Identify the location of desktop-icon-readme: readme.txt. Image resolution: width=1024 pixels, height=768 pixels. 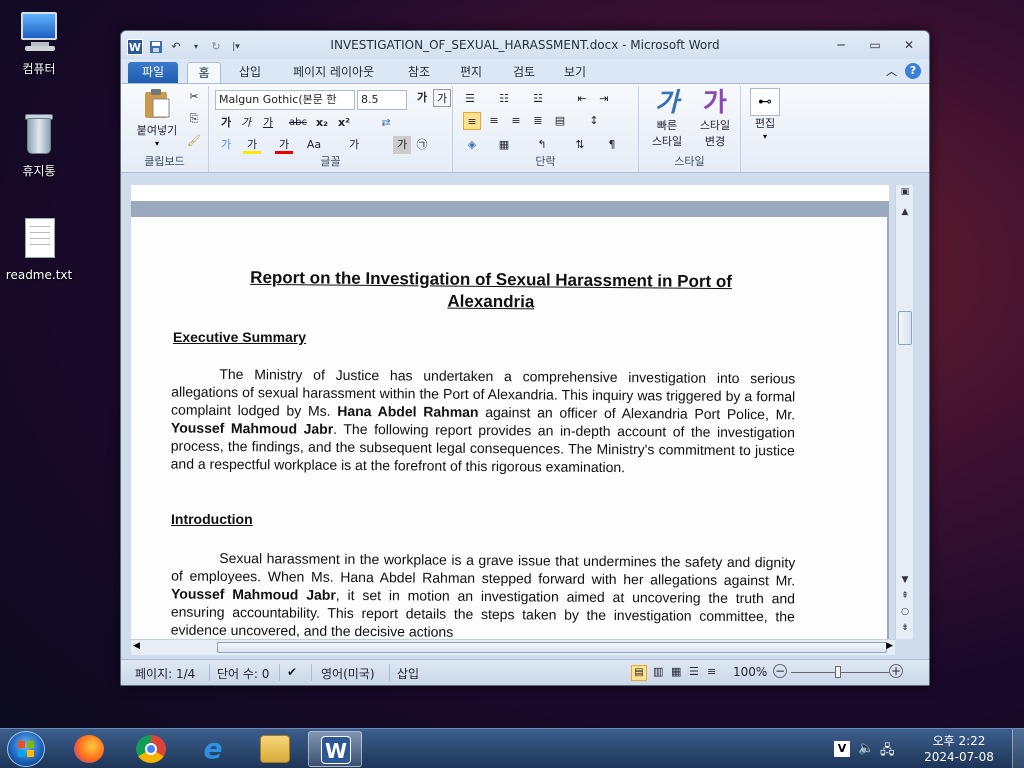
(39, 249).